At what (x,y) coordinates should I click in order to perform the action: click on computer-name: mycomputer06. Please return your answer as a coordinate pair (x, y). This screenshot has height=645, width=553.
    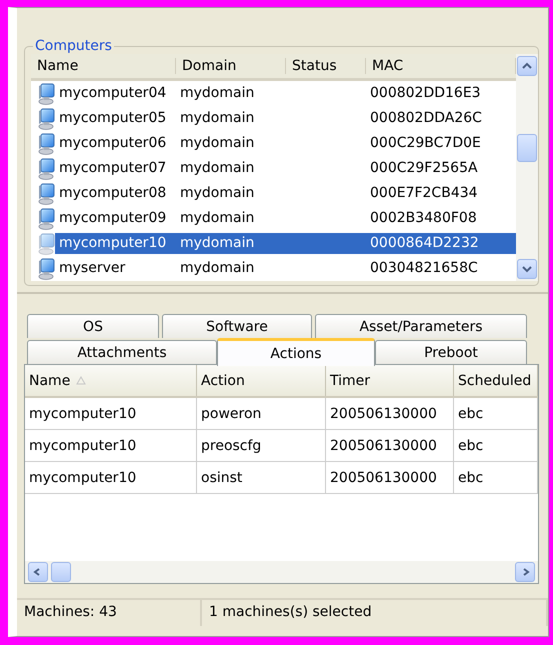
    Looking at the image, I should click on (115, 143).